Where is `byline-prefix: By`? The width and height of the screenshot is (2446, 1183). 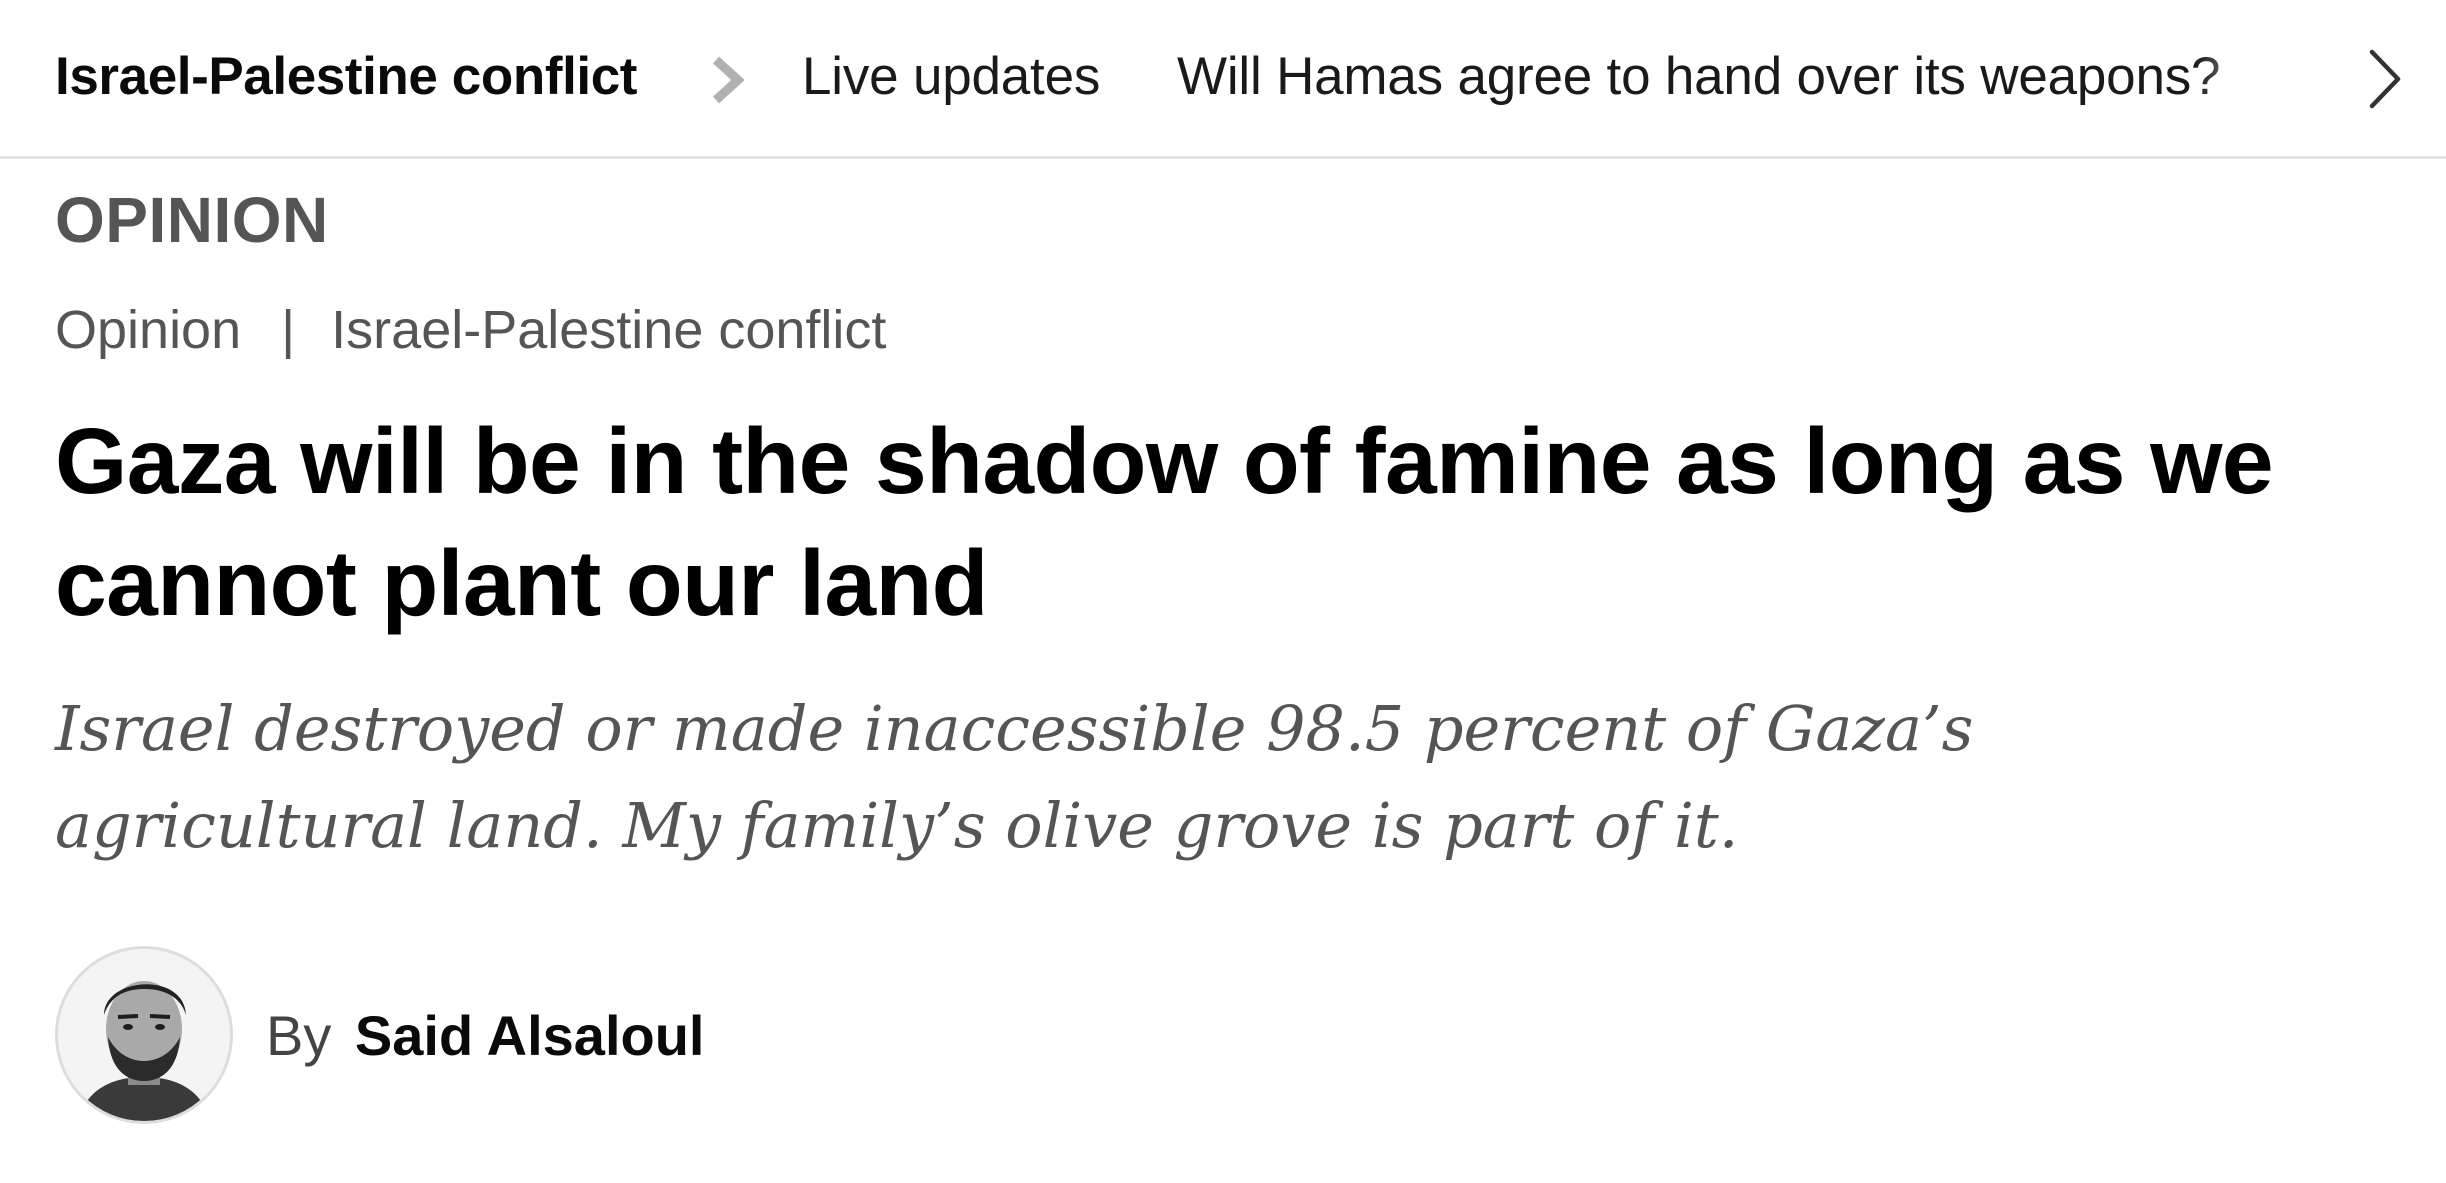
byline-prefix: By is located at coordinates (299, 1035).